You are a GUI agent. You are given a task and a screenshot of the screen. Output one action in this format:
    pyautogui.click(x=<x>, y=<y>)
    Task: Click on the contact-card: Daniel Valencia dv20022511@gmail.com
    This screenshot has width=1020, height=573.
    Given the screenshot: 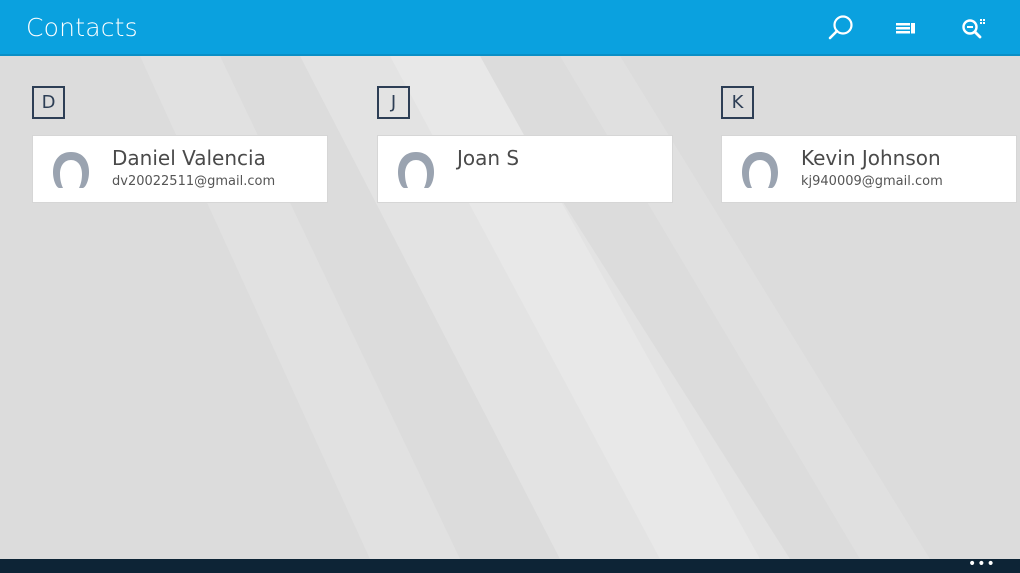 What is the action you would take?
    pyautogui.click(x=180, y=169)
    